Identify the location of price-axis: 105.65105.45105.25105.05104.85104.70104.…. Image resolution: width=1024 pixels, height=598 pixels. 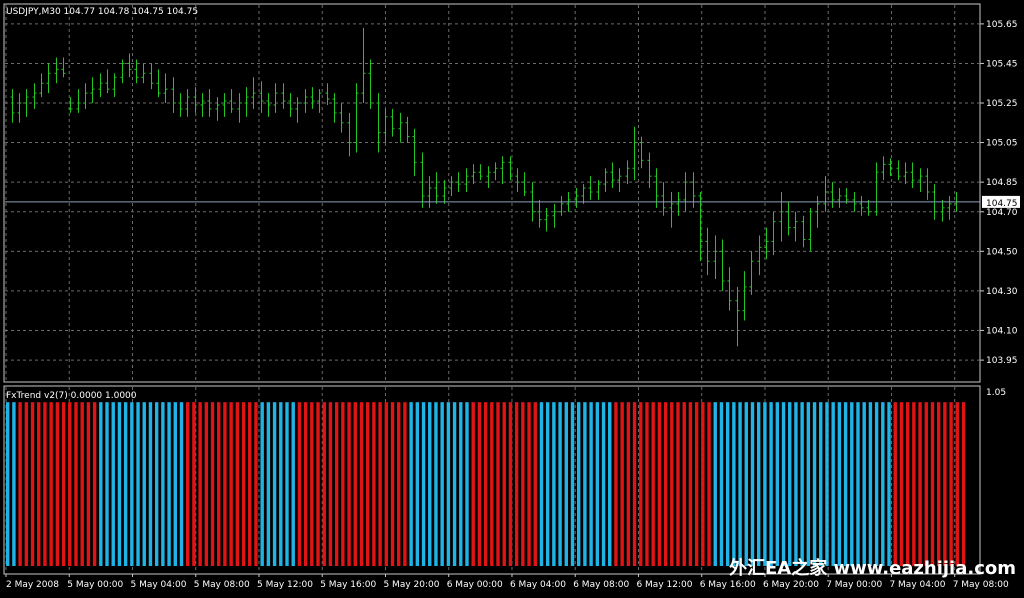
(999, 209).